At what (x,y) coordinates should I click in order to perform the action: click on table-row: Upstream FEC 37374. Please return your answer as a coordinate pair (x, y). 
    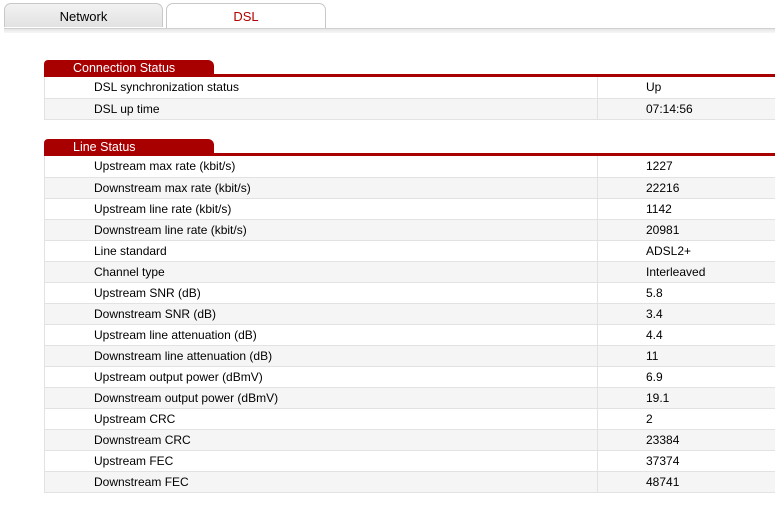
    Looking at the image, I should click on (409, 461).